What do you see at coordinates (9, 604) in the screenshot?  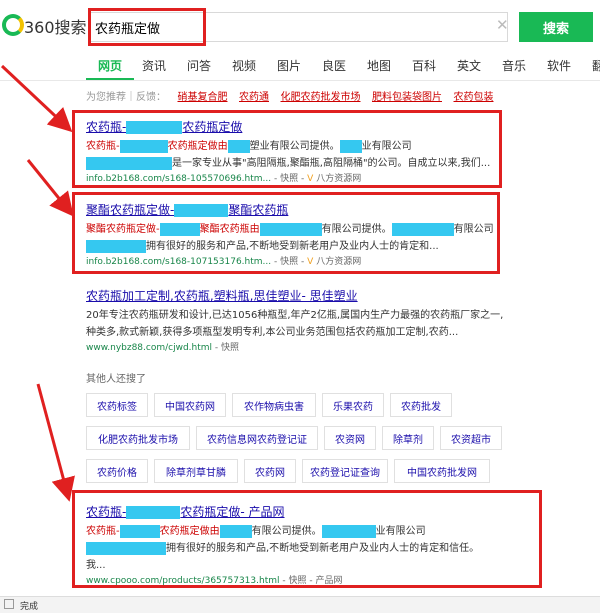 I see `page-icon` at bounding box center [9, 604].